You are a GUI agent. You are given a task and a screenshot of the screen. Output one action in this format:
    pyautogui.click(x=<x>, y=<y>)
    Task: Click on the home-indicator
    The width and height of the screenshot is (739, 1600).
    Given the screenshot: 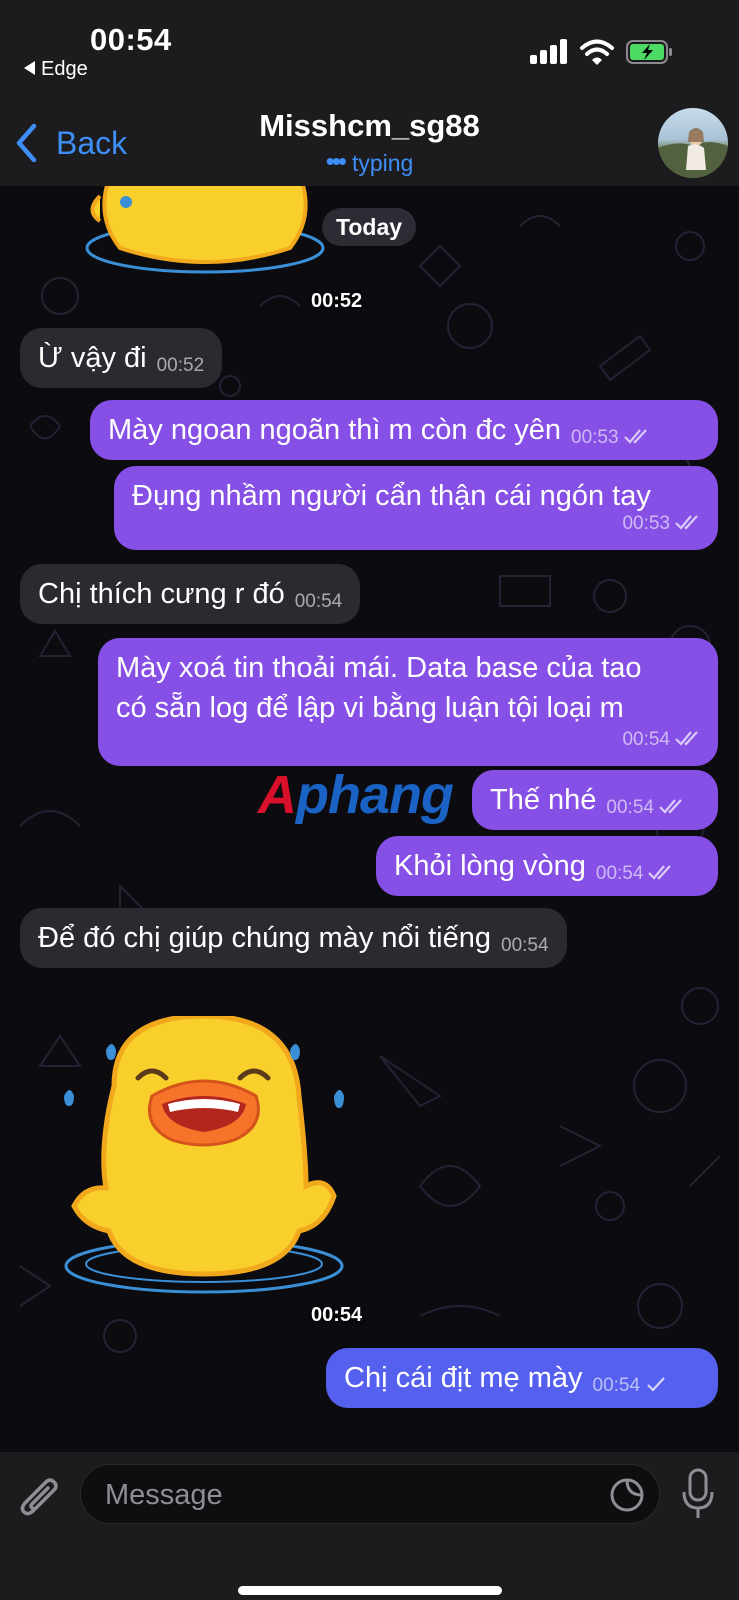 What is the action you would take?
    pyautogui.click(x=370, y=1590)
    